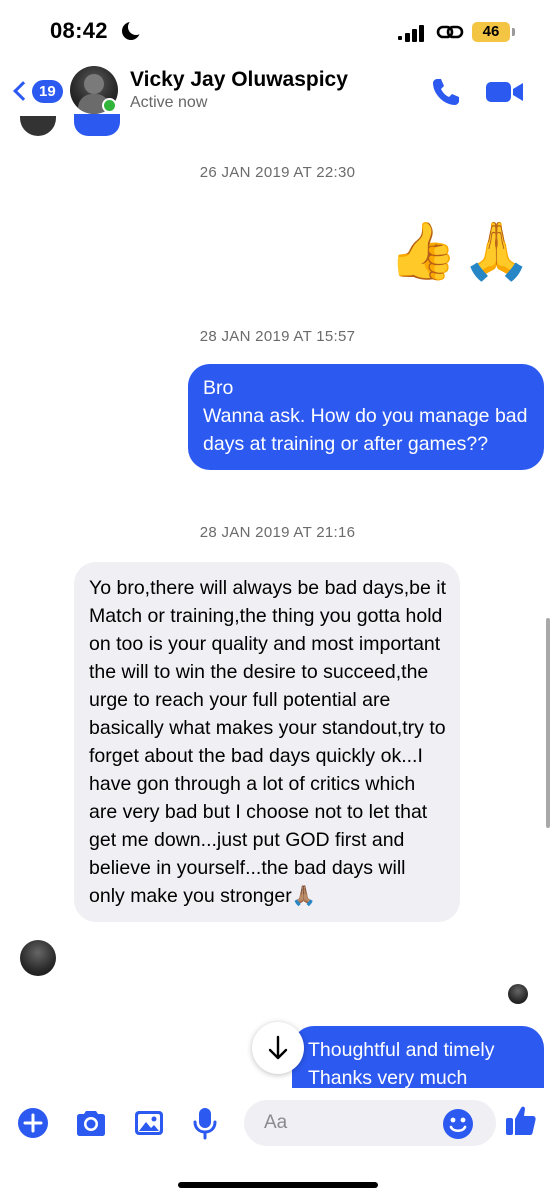 The height and width of the screenshot is (1200, 555). I want to click on back-button: 19, so click(38, 91).